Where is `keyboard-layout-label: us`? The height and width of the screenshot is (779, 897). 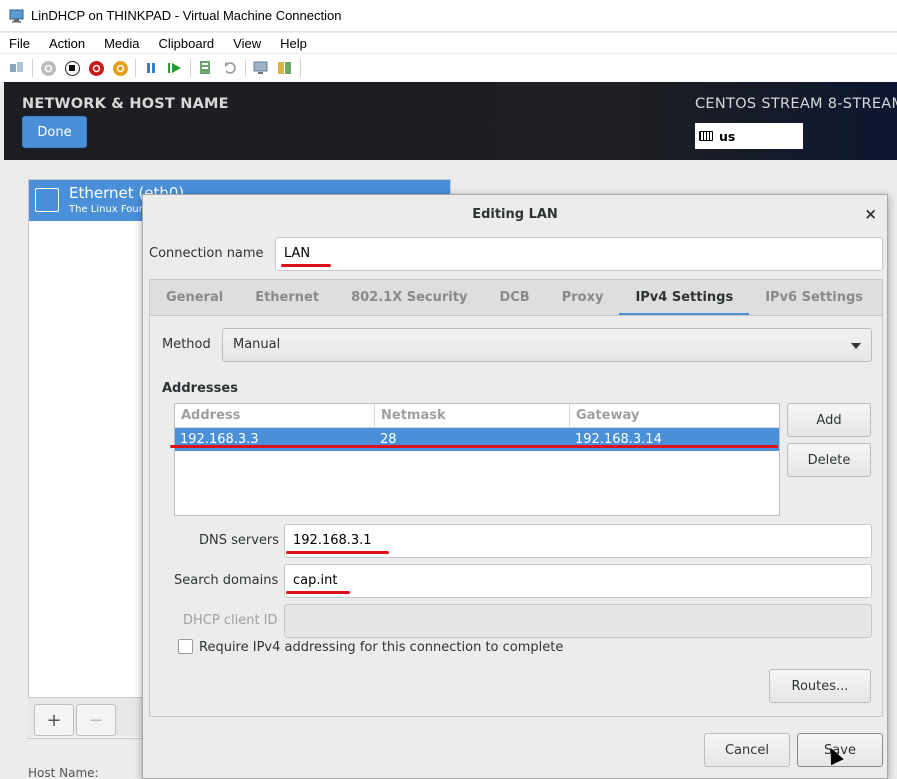
keyboard-layout-label: us is located at coordinates (727, 136).